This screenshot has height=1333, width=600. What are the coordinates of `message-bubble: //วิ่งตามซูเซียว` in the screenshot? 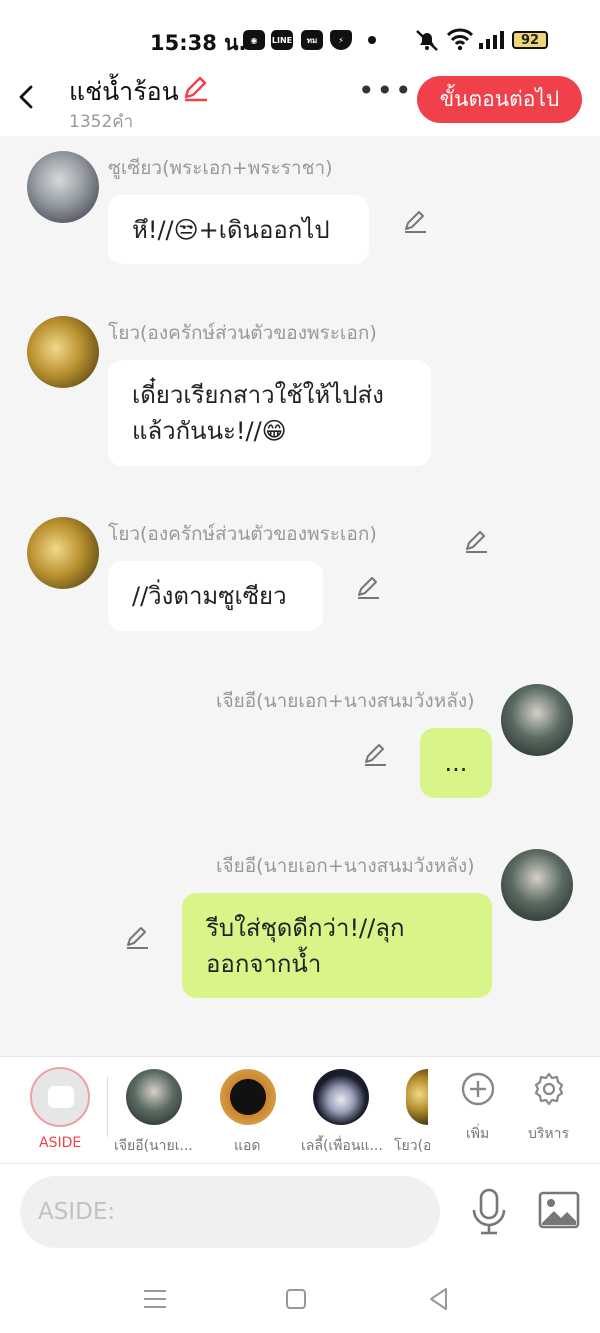 It's located at (215, 596).